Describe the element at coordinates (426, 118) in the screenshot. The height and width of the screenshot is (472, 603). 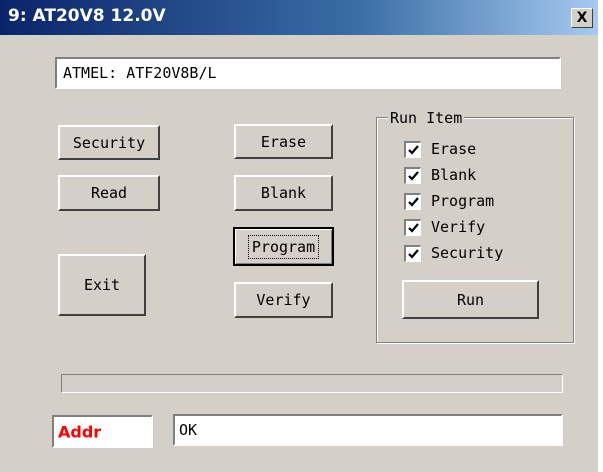
I see `run-item-legend: Run Item` at that location.